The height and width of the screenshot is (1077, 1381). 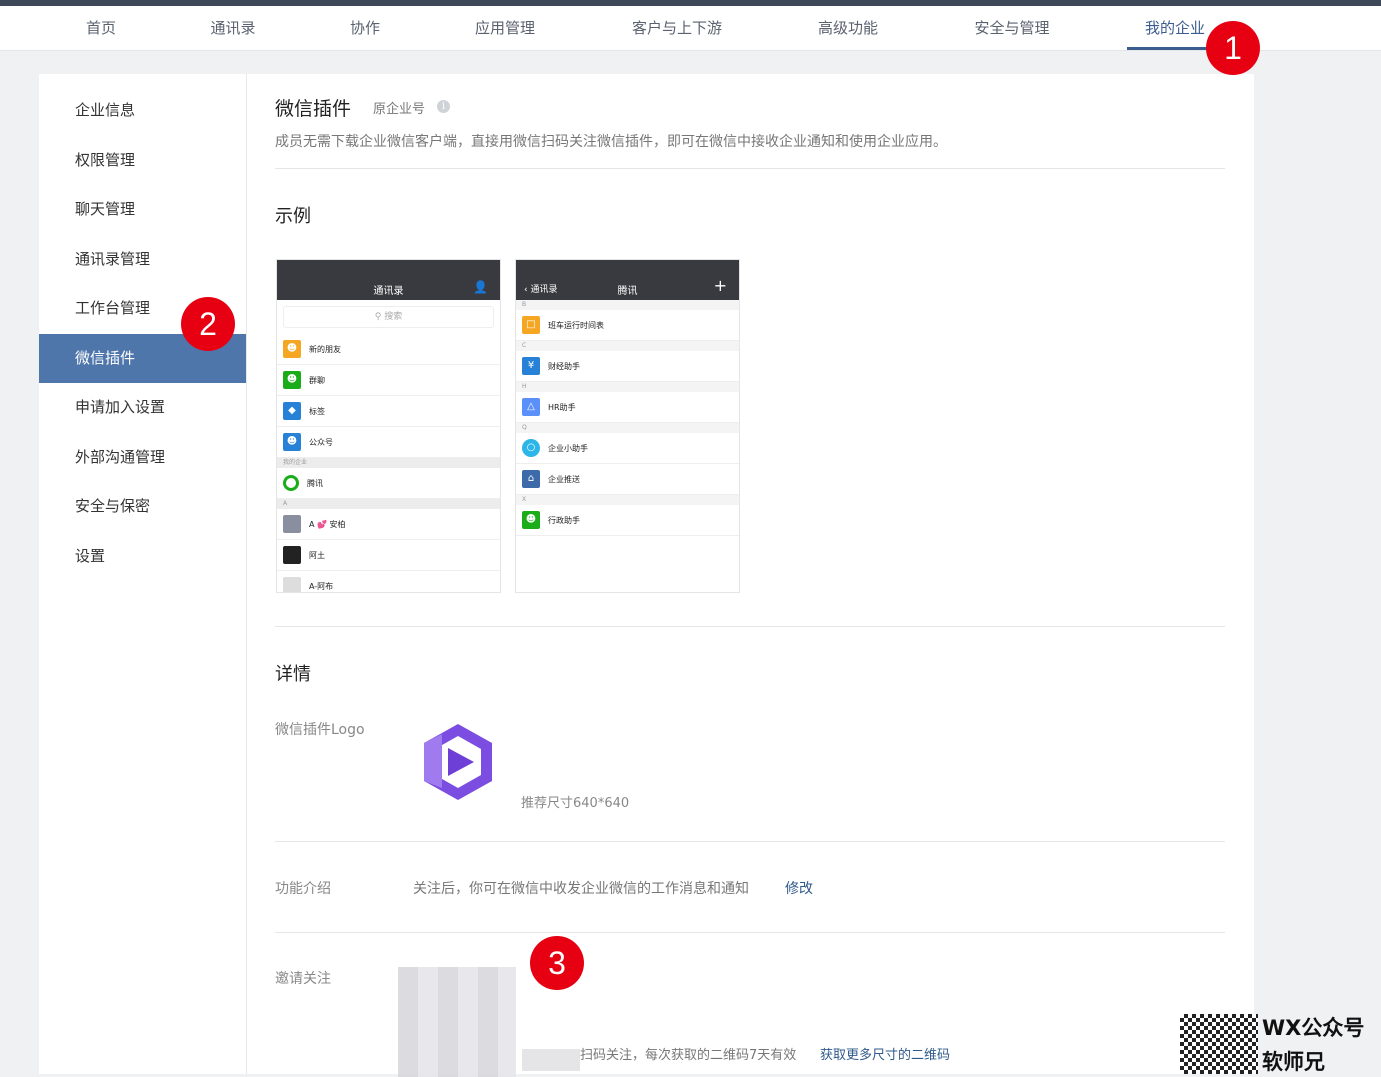 I want to click on group-header: 我的企业, so click(x=388, y=463).